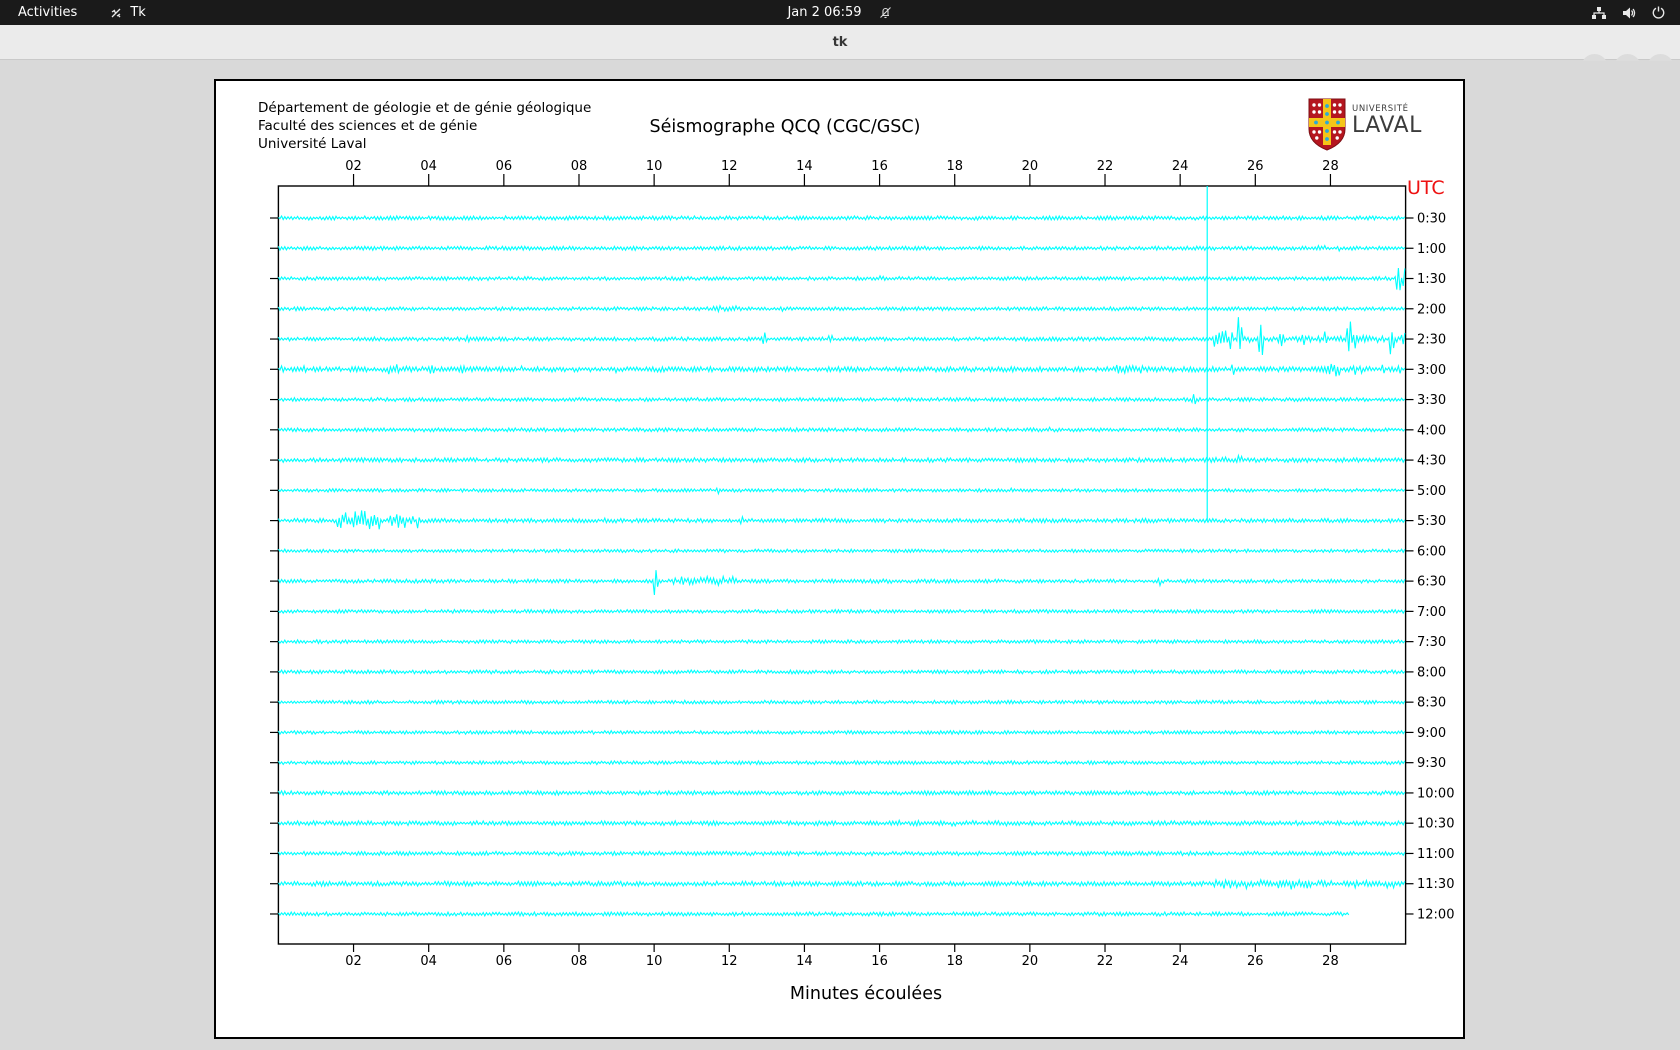 Image resolution: width=1680 pixels, height=1050 pixels. I want to click on utc-time-label: 9:30, so click(1431, 763).